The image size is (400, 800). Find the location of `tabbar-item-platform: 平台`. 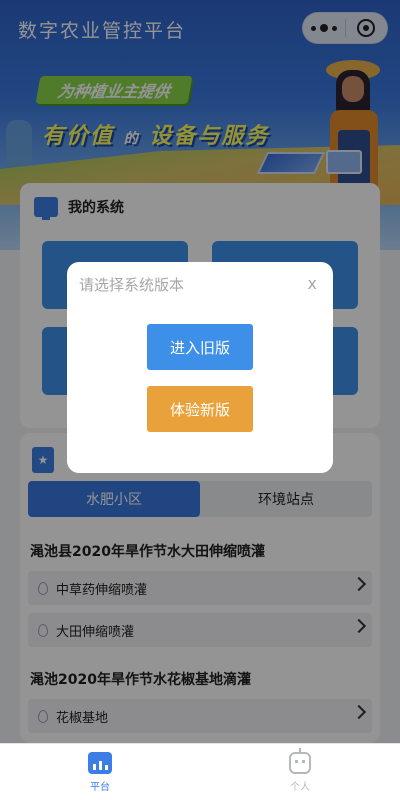

tabbar-item-platform: 平台 is located at coordinates (100, 772).